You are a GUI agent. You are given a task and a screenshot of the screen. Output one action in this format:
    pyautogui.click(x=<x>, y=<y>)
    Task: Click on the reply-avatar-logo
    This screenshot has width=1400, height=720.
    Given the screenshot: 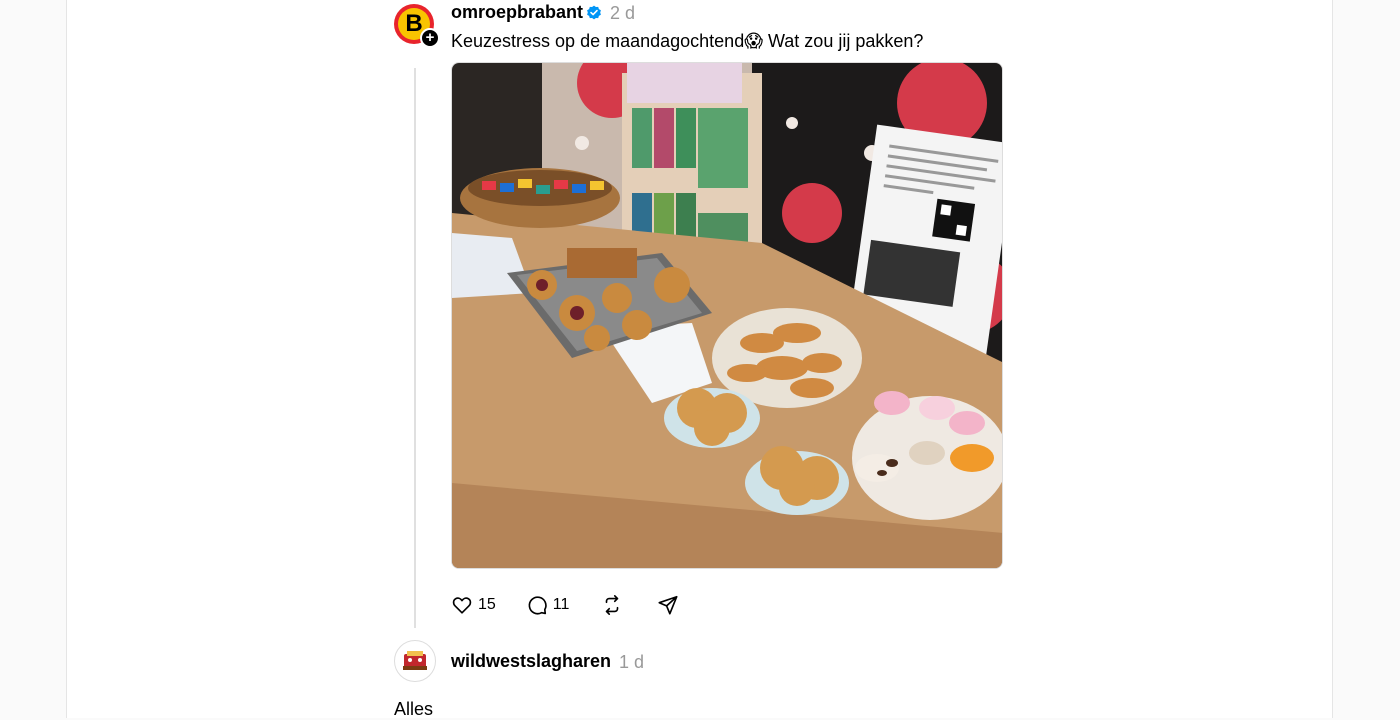 What is the action you would take?
    pyautogui.click(x=415, y=660)
    